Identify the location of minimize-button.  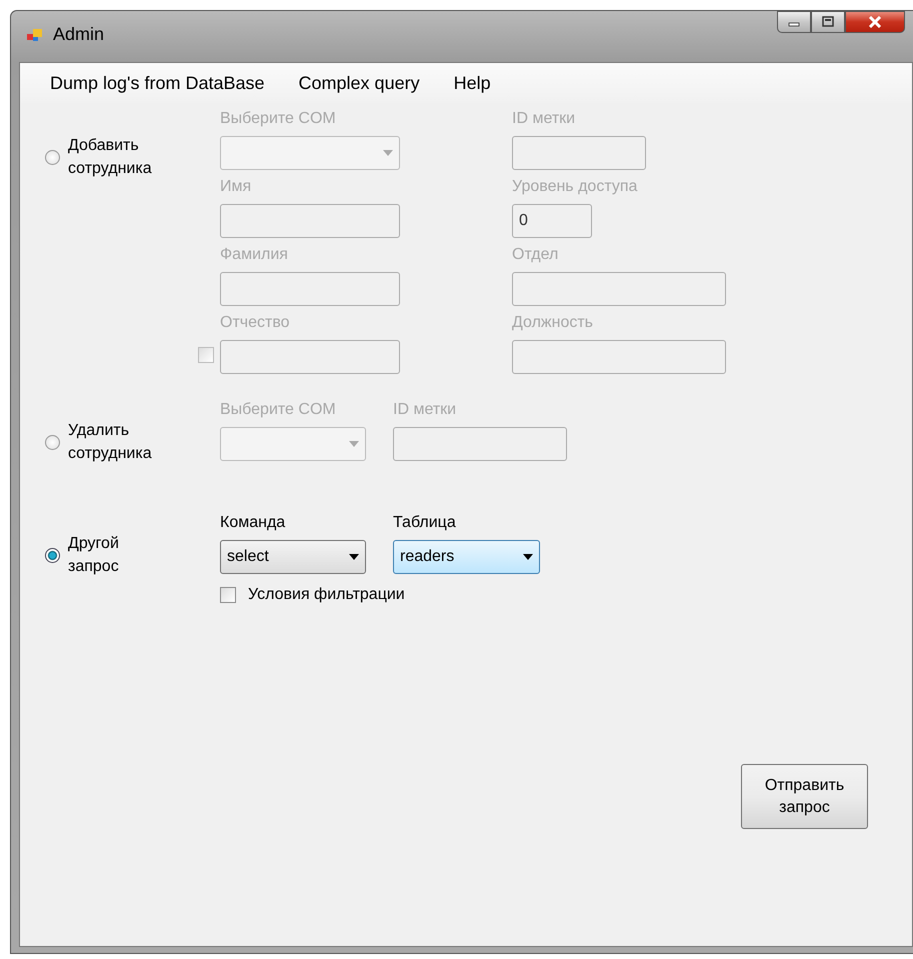
(794, 22).